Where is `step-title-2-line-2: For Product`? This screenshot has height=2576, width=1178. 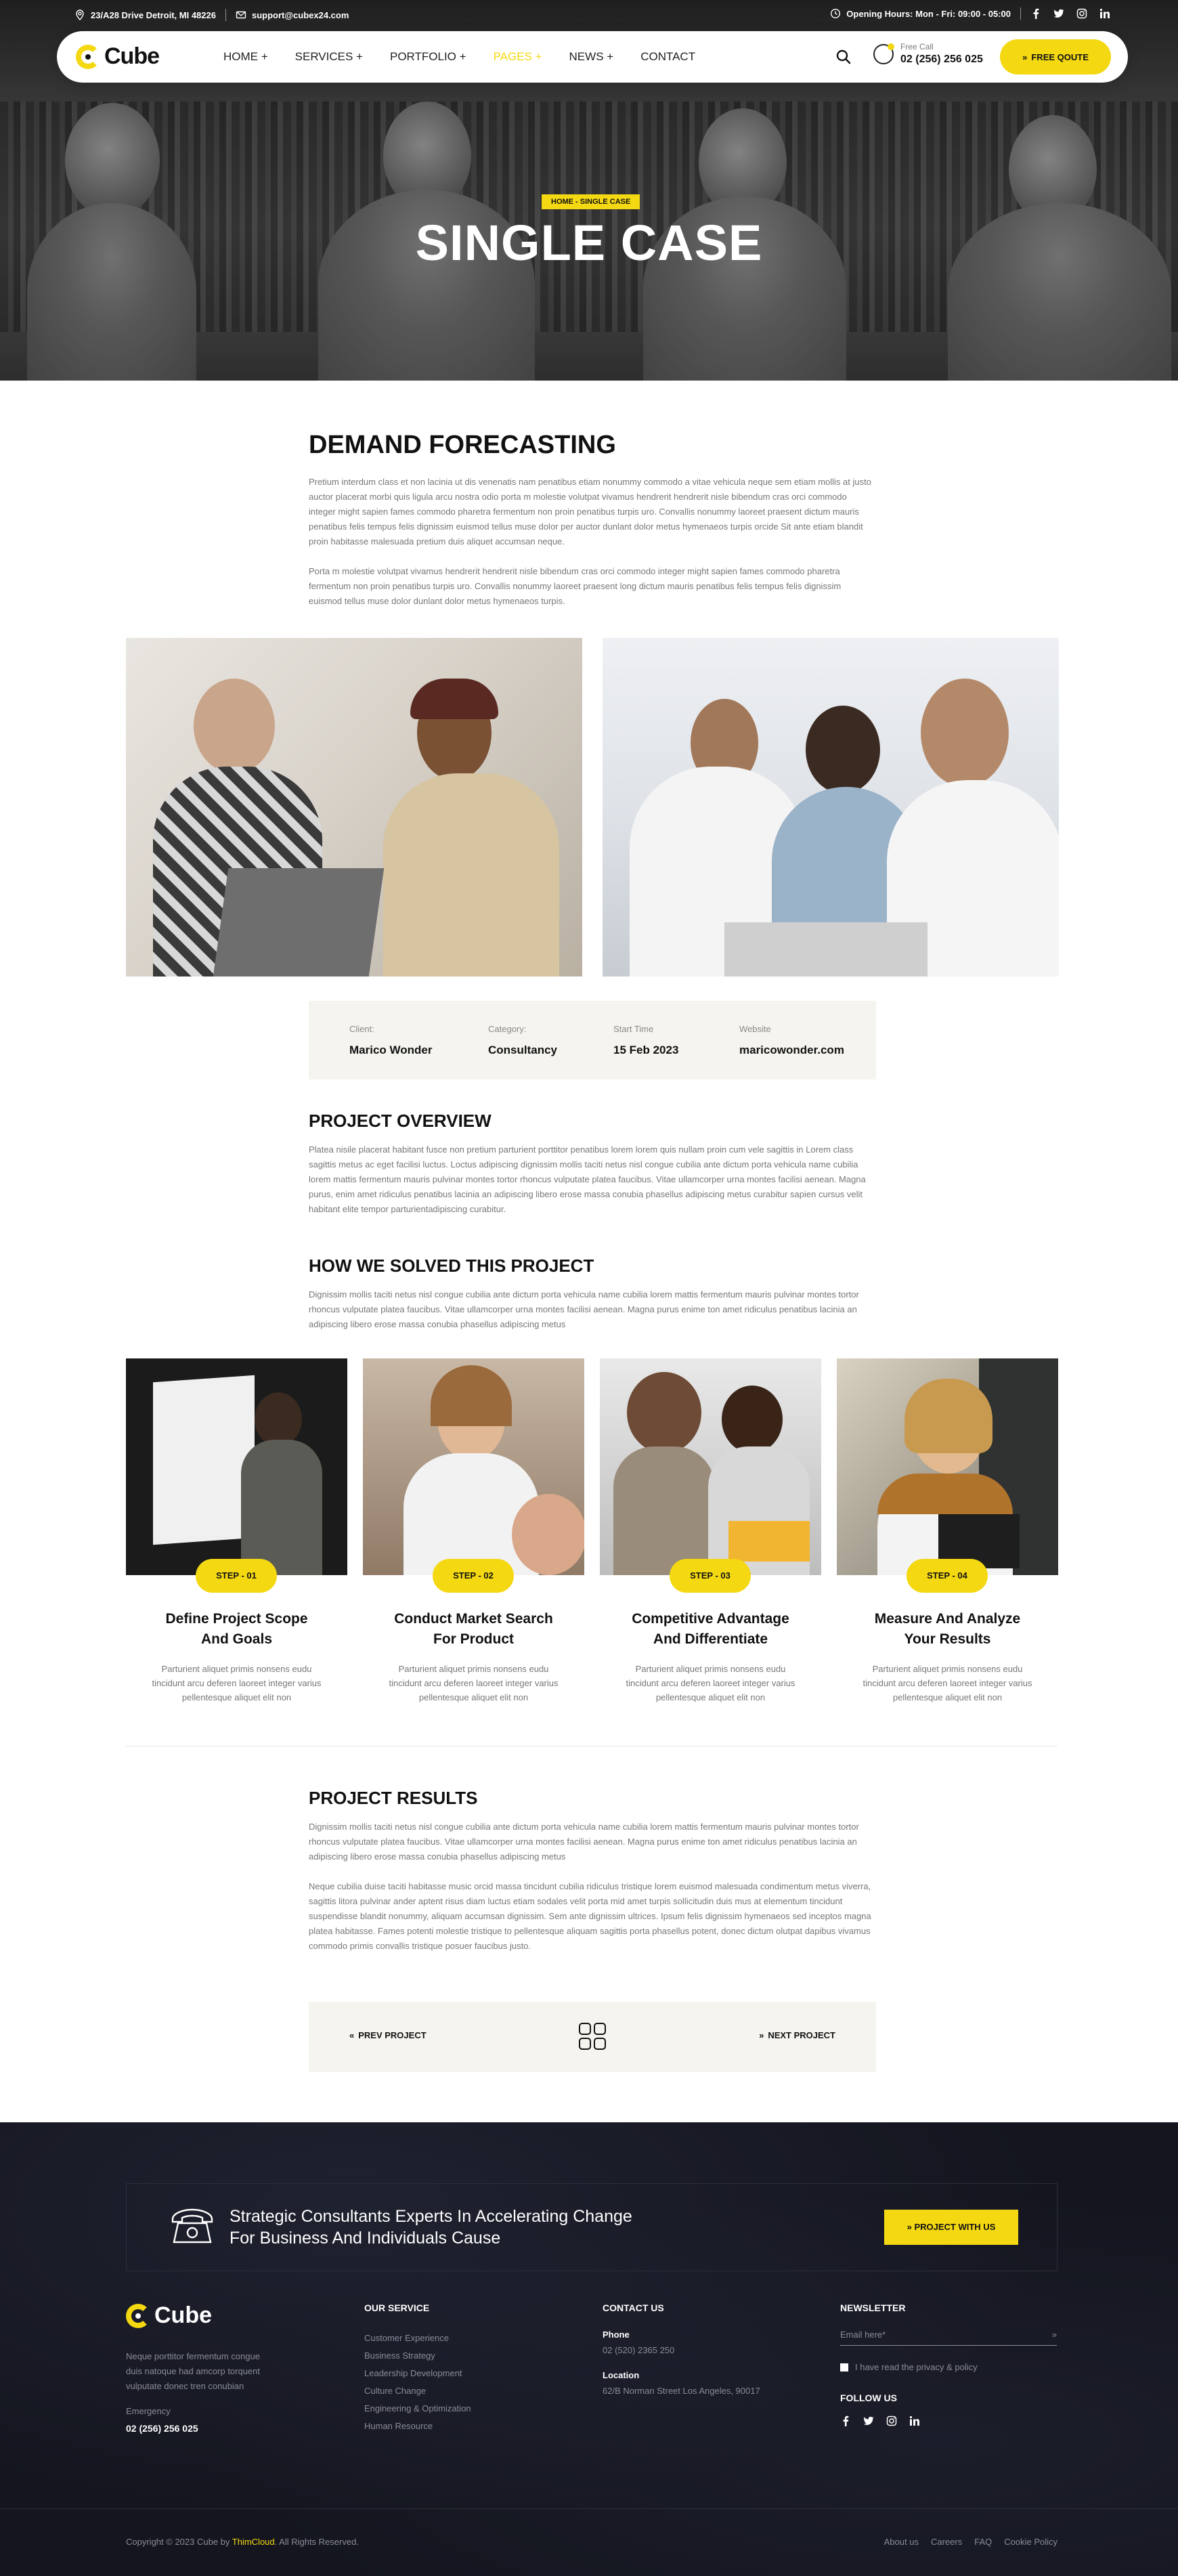 step-title-2-line-2: For Product is located at coordinates (473, 1639).